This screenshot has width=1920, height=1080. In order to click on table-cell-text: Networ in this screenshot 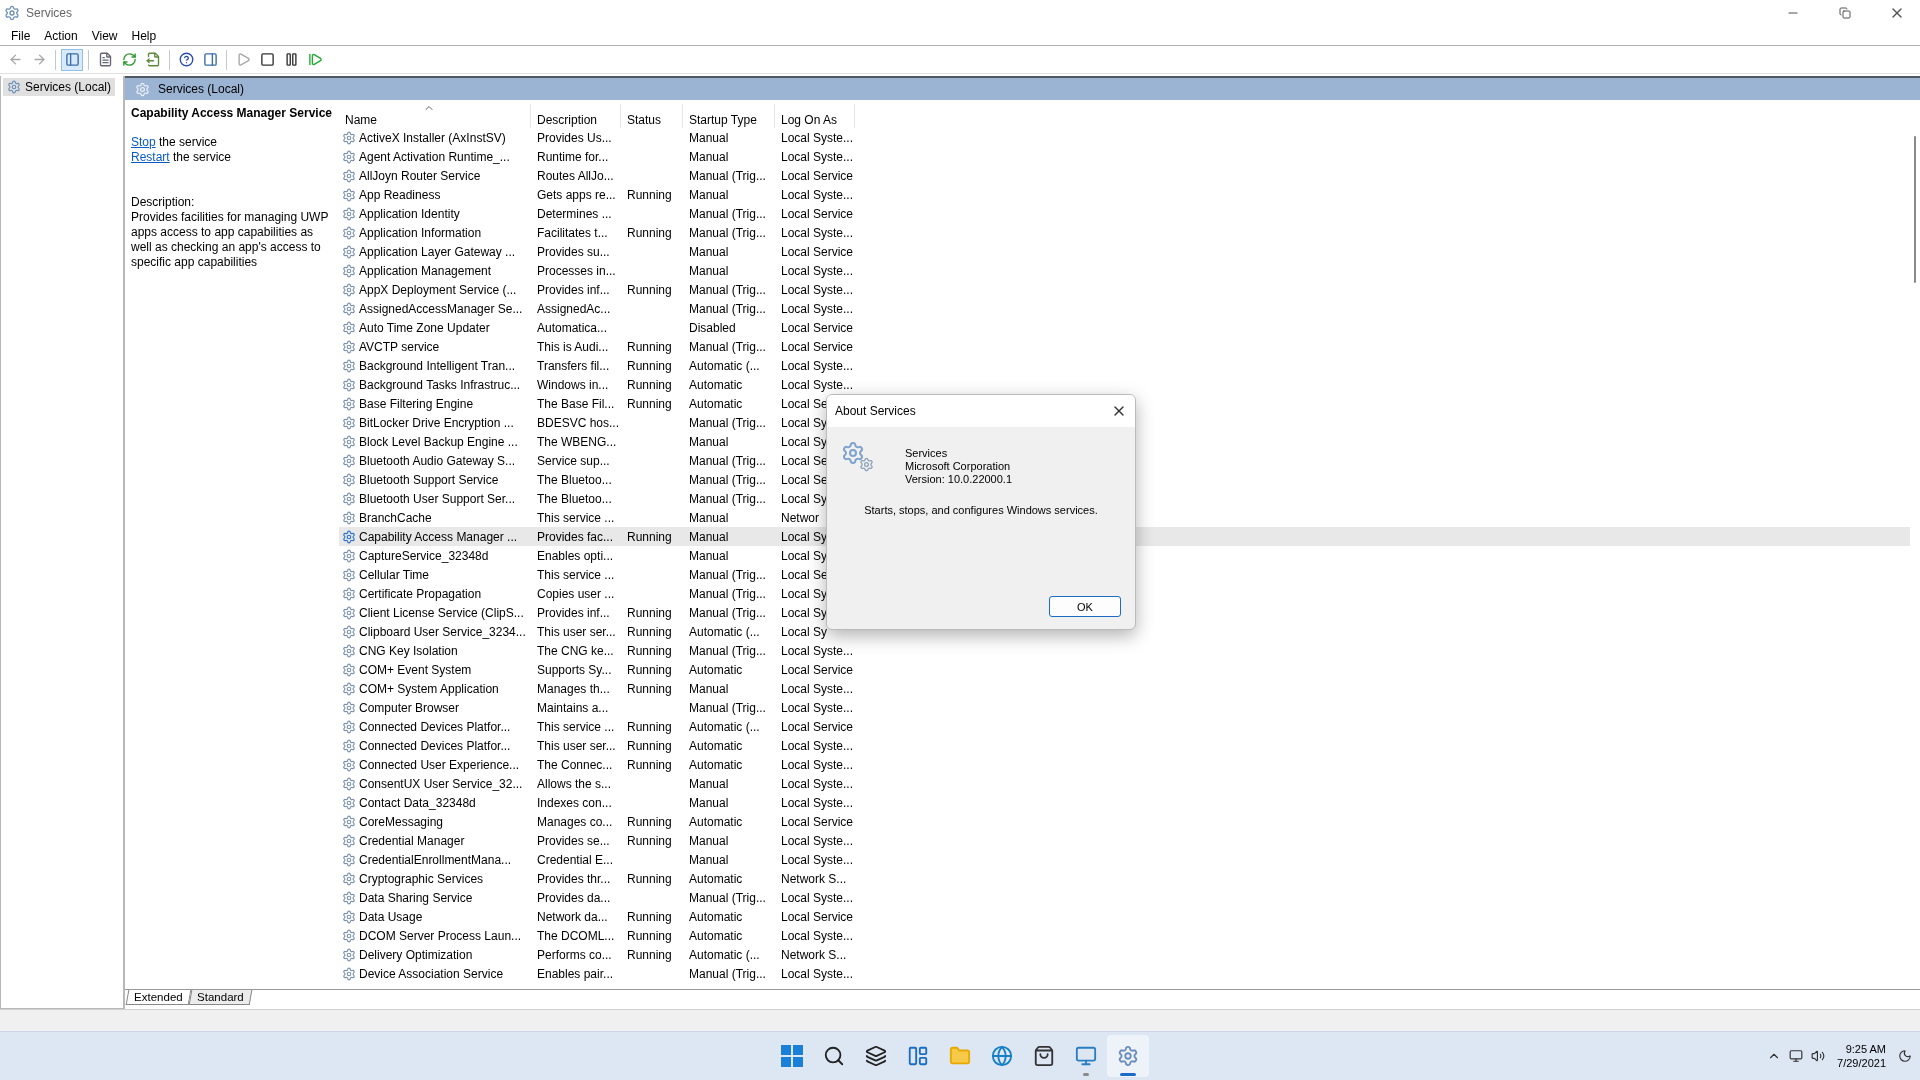, I will do `click(799, 517)`.